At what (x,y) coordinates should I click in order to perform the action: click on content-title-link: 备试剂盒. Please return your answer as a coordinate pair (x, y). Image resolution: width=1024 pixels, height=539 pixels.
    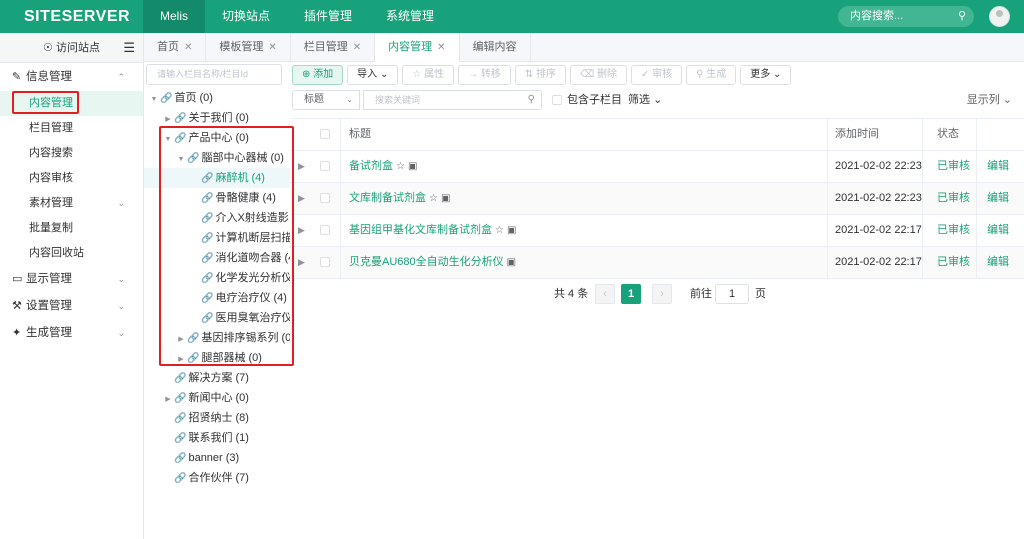
    Looking at the image, I should click on (371, 166).